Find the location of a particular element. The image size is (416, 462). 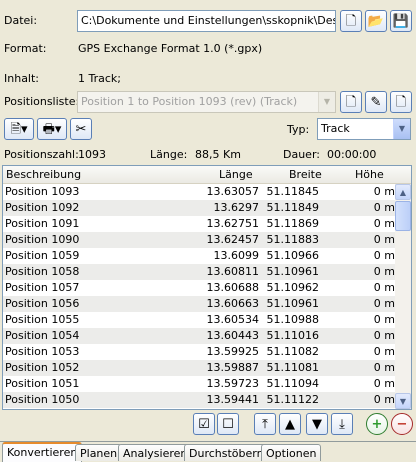

scroll-up-button: ▲ is located at coordinates (403, 192).